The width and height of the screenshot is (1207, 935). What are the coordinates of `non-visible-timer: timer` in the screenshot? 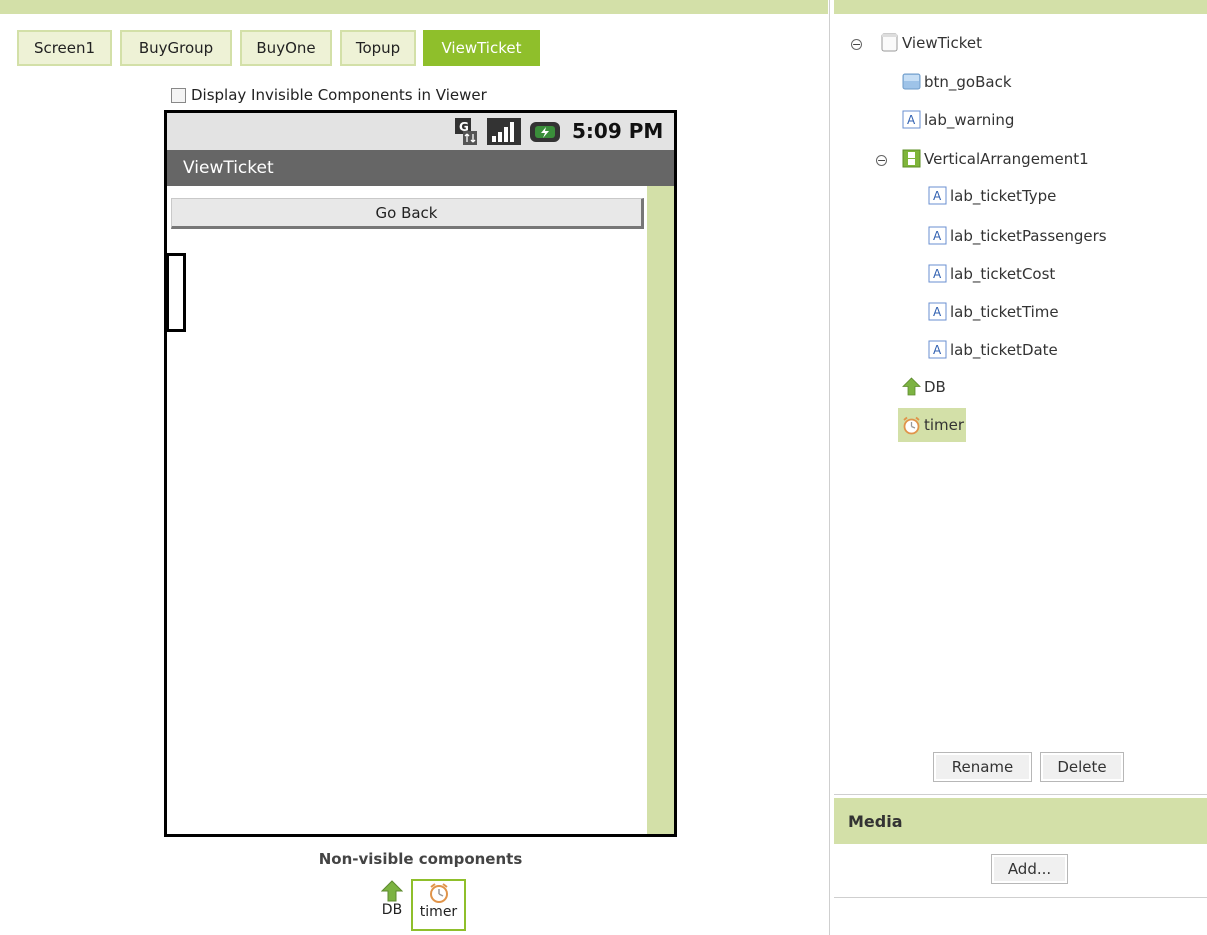 It's located at (438, 905).